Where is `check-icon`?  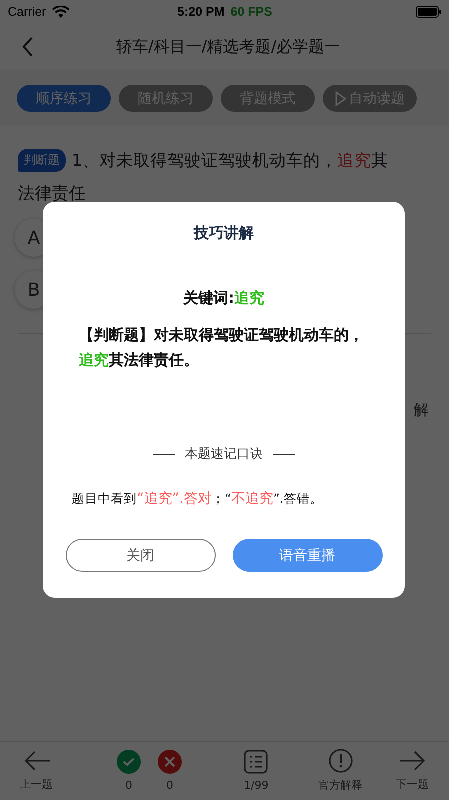 check-icon is located at coordinates (129, 762).